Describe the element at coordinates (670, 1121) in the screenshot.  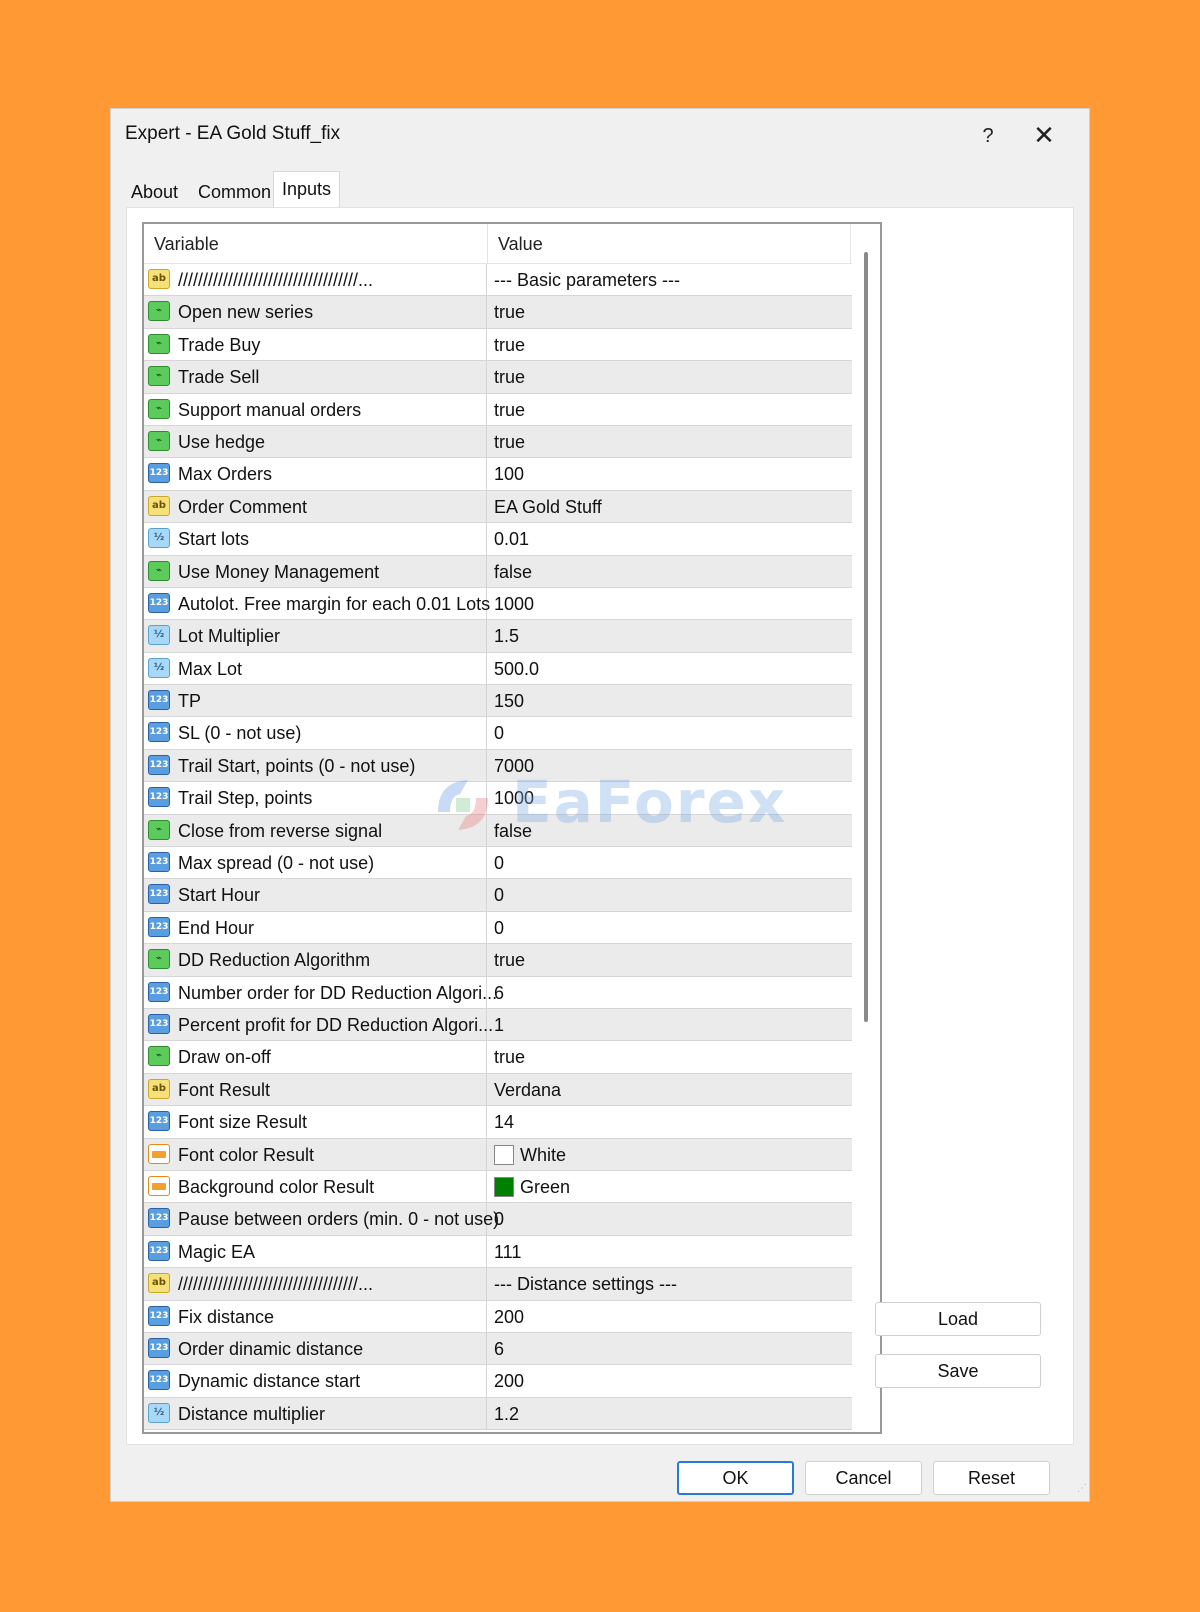
I see `value-cell: 14` at that location.